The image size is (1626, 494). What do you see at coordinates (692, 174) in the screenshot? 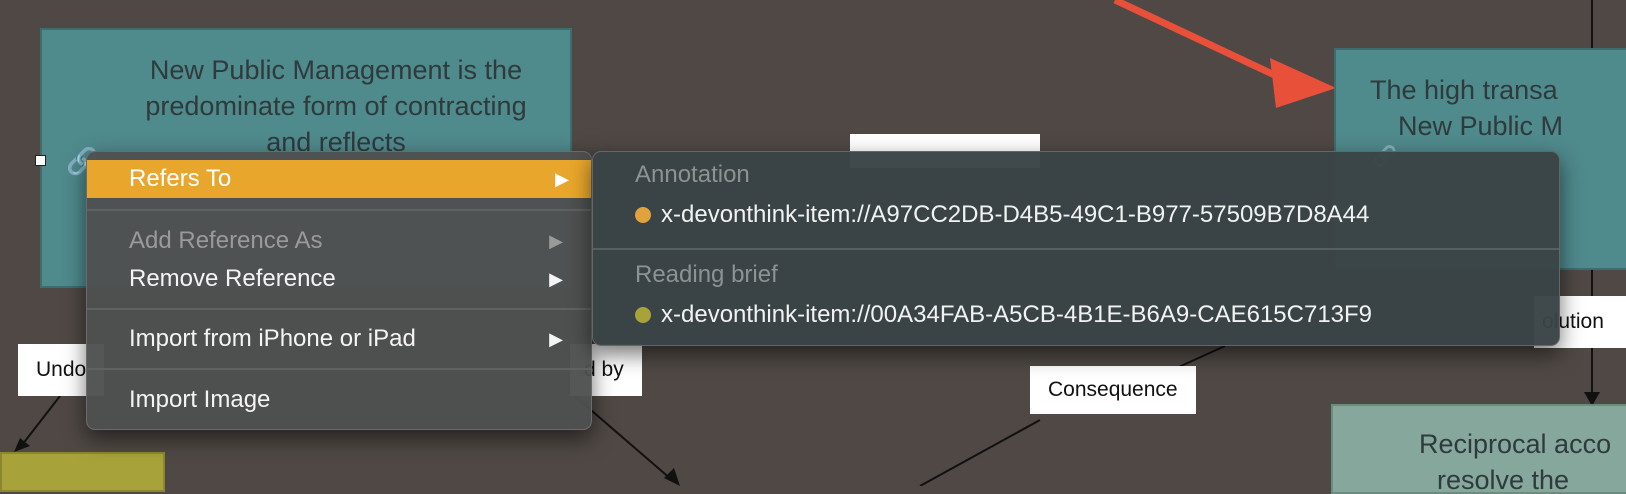
I see `section-header-annotation: Annotation` at bounding box center [692, 174].